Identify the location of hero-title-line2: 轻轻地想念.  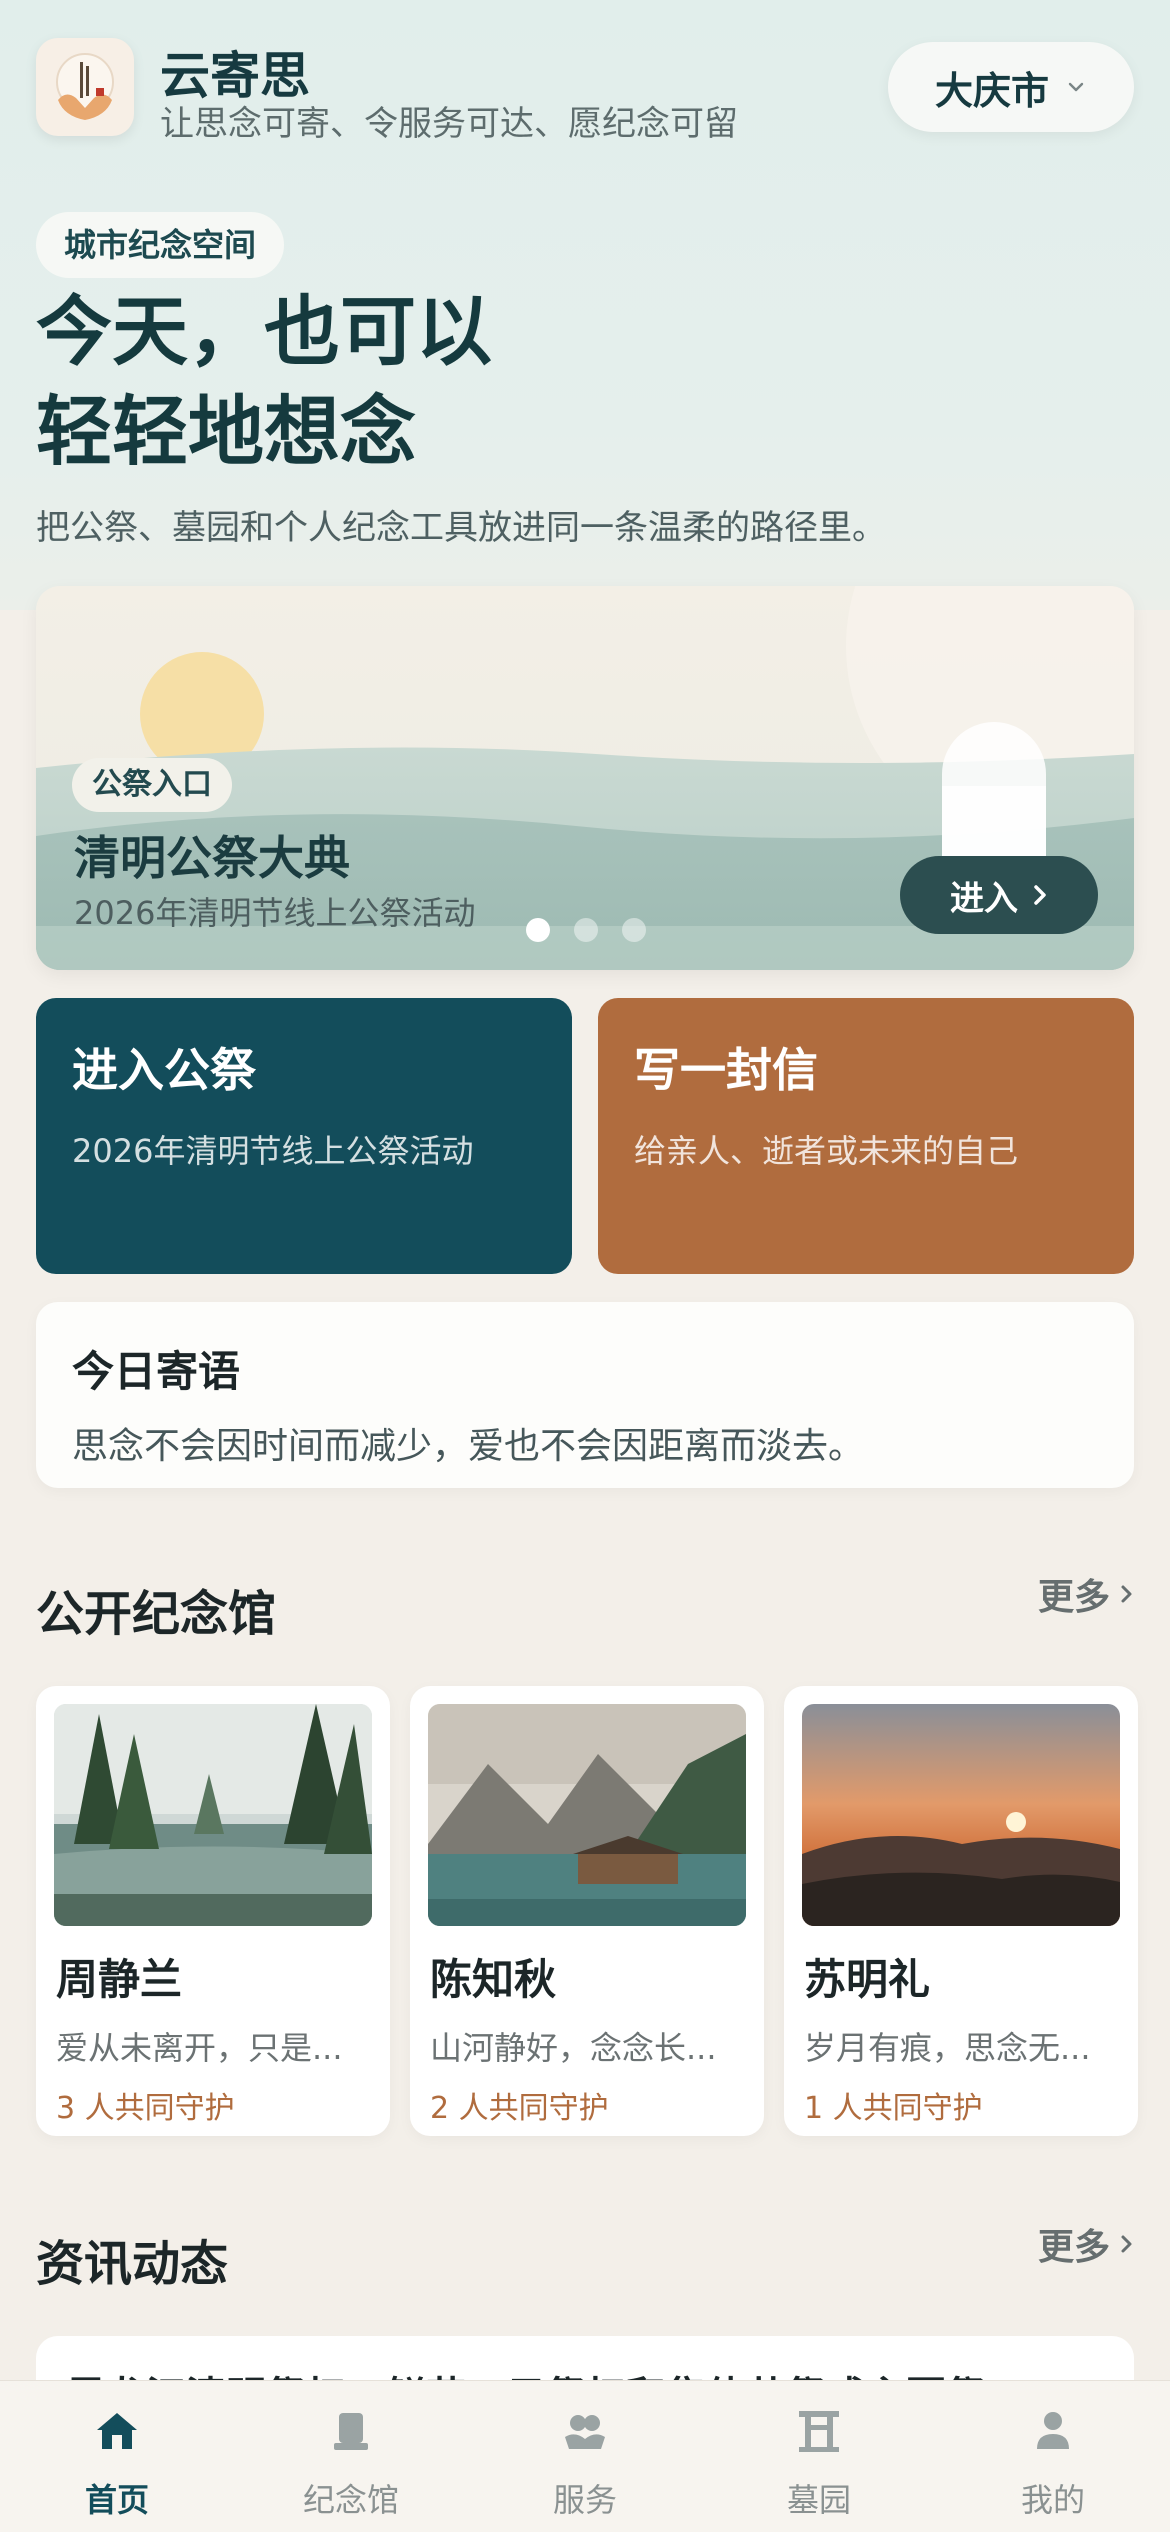
(226, 431).